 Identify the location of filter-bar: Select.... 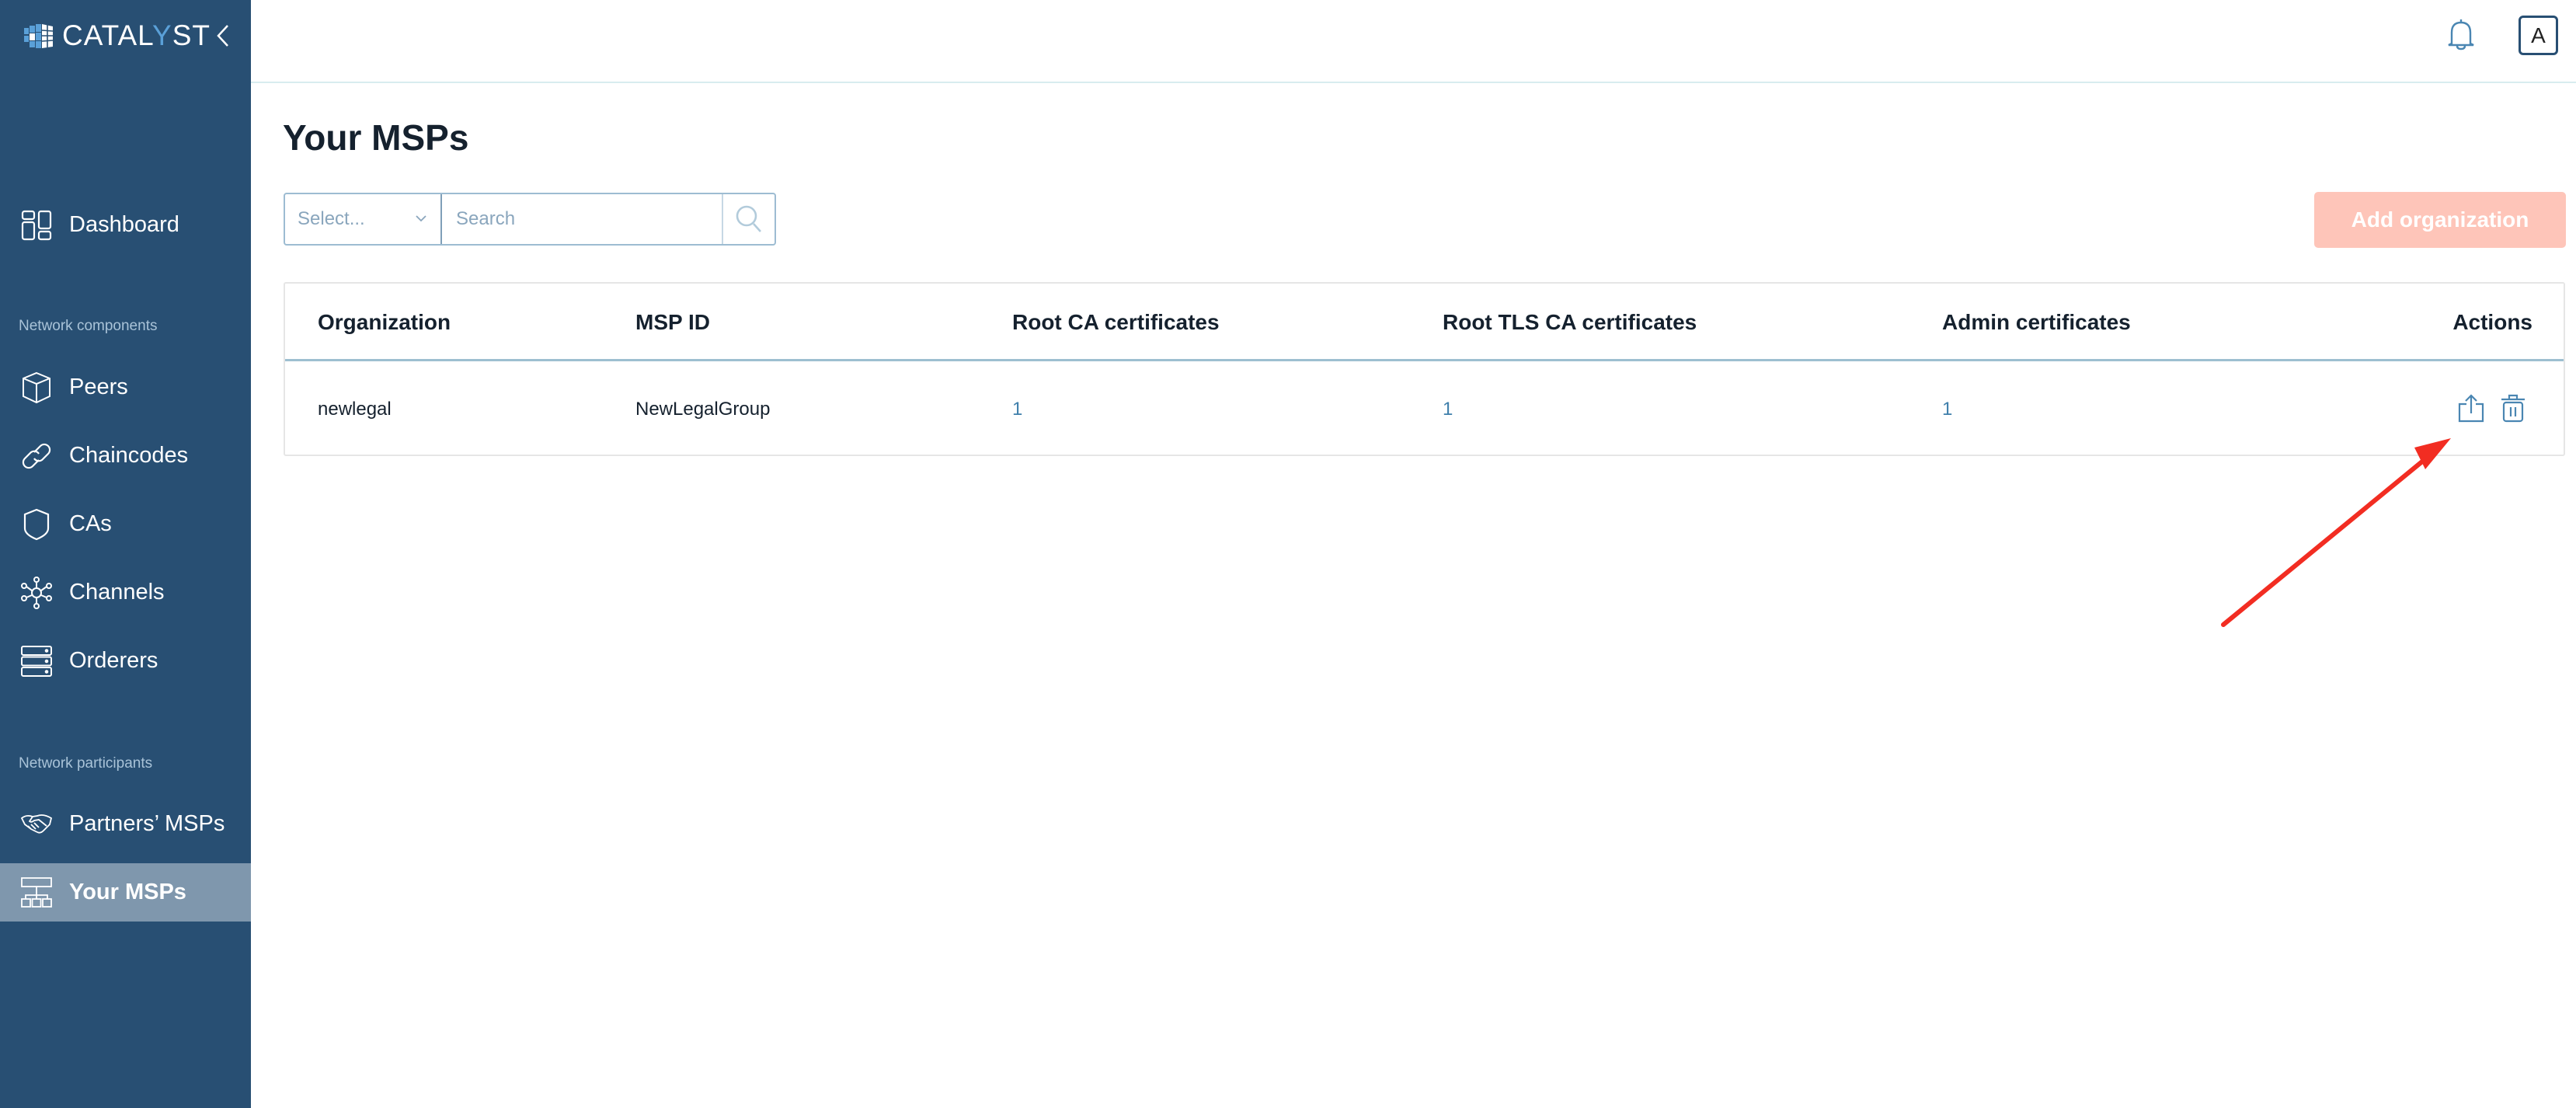
(530, 220).